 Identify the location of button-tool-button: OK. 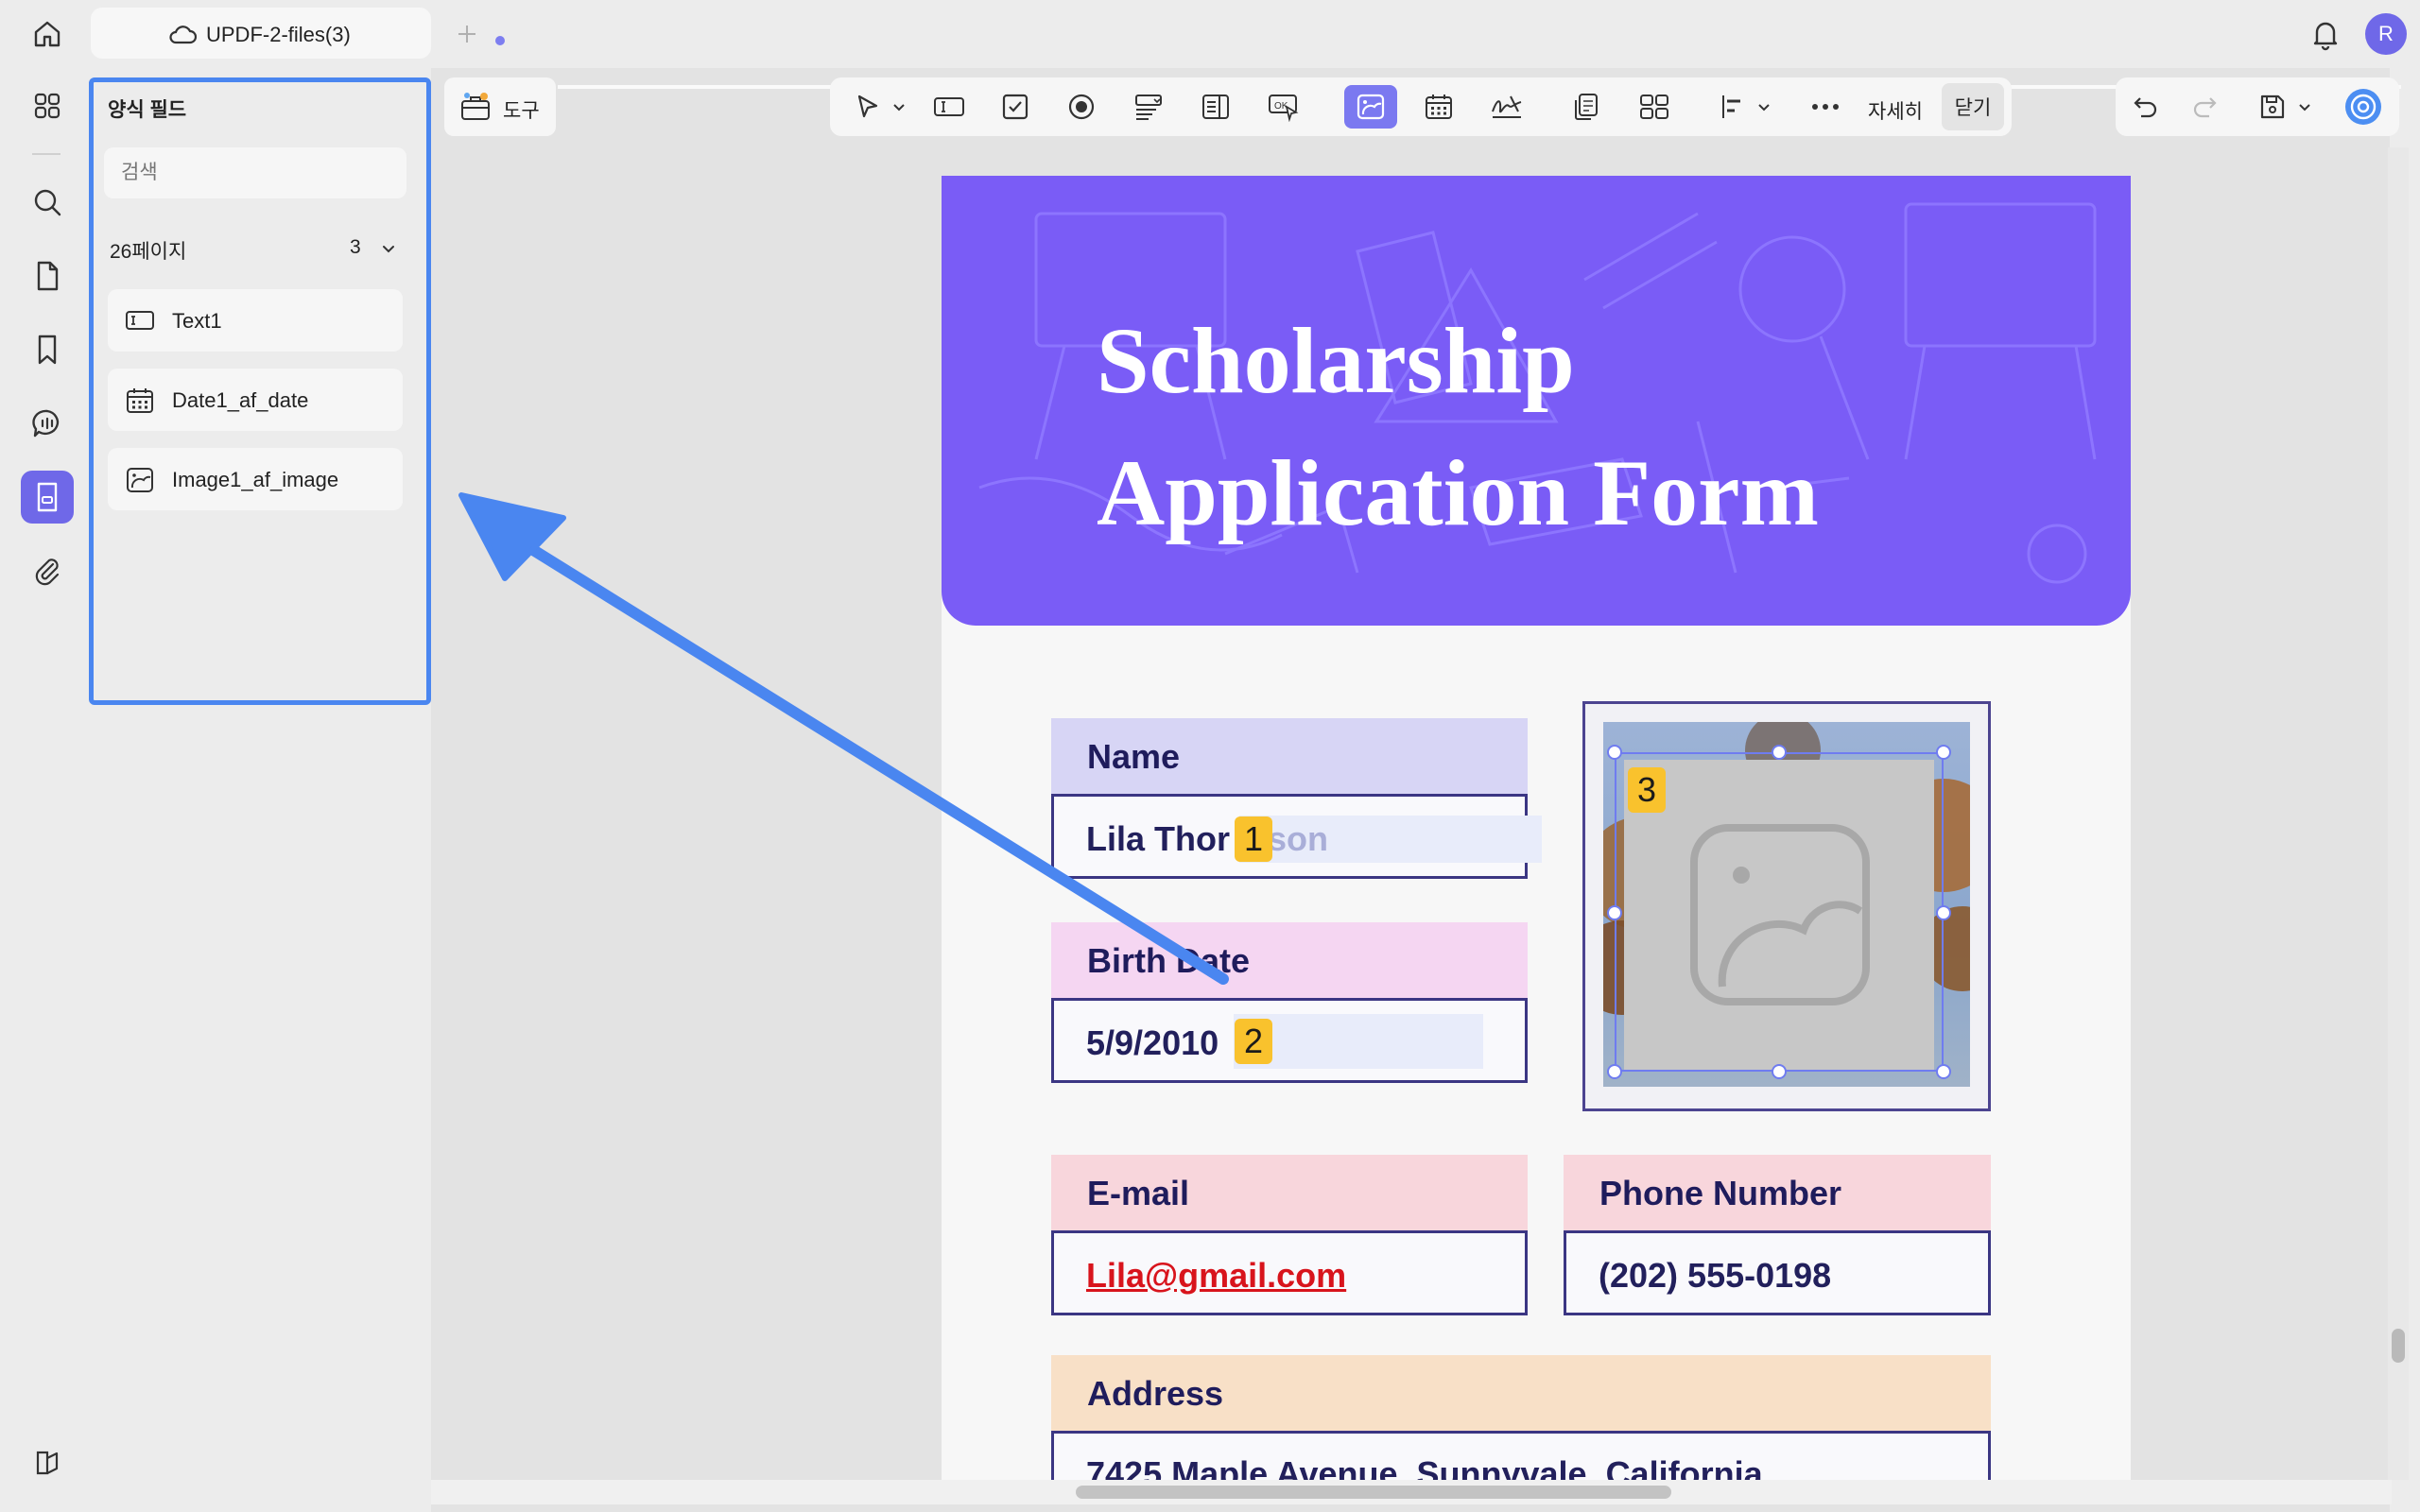
(1283, 107).